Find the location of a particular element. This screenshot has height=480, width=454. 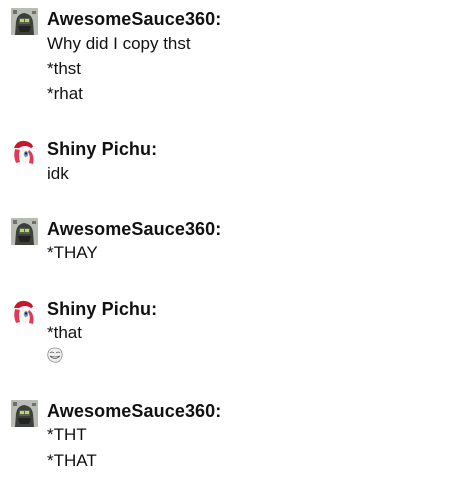

message-text: *that is located at coordinates (64, 332).